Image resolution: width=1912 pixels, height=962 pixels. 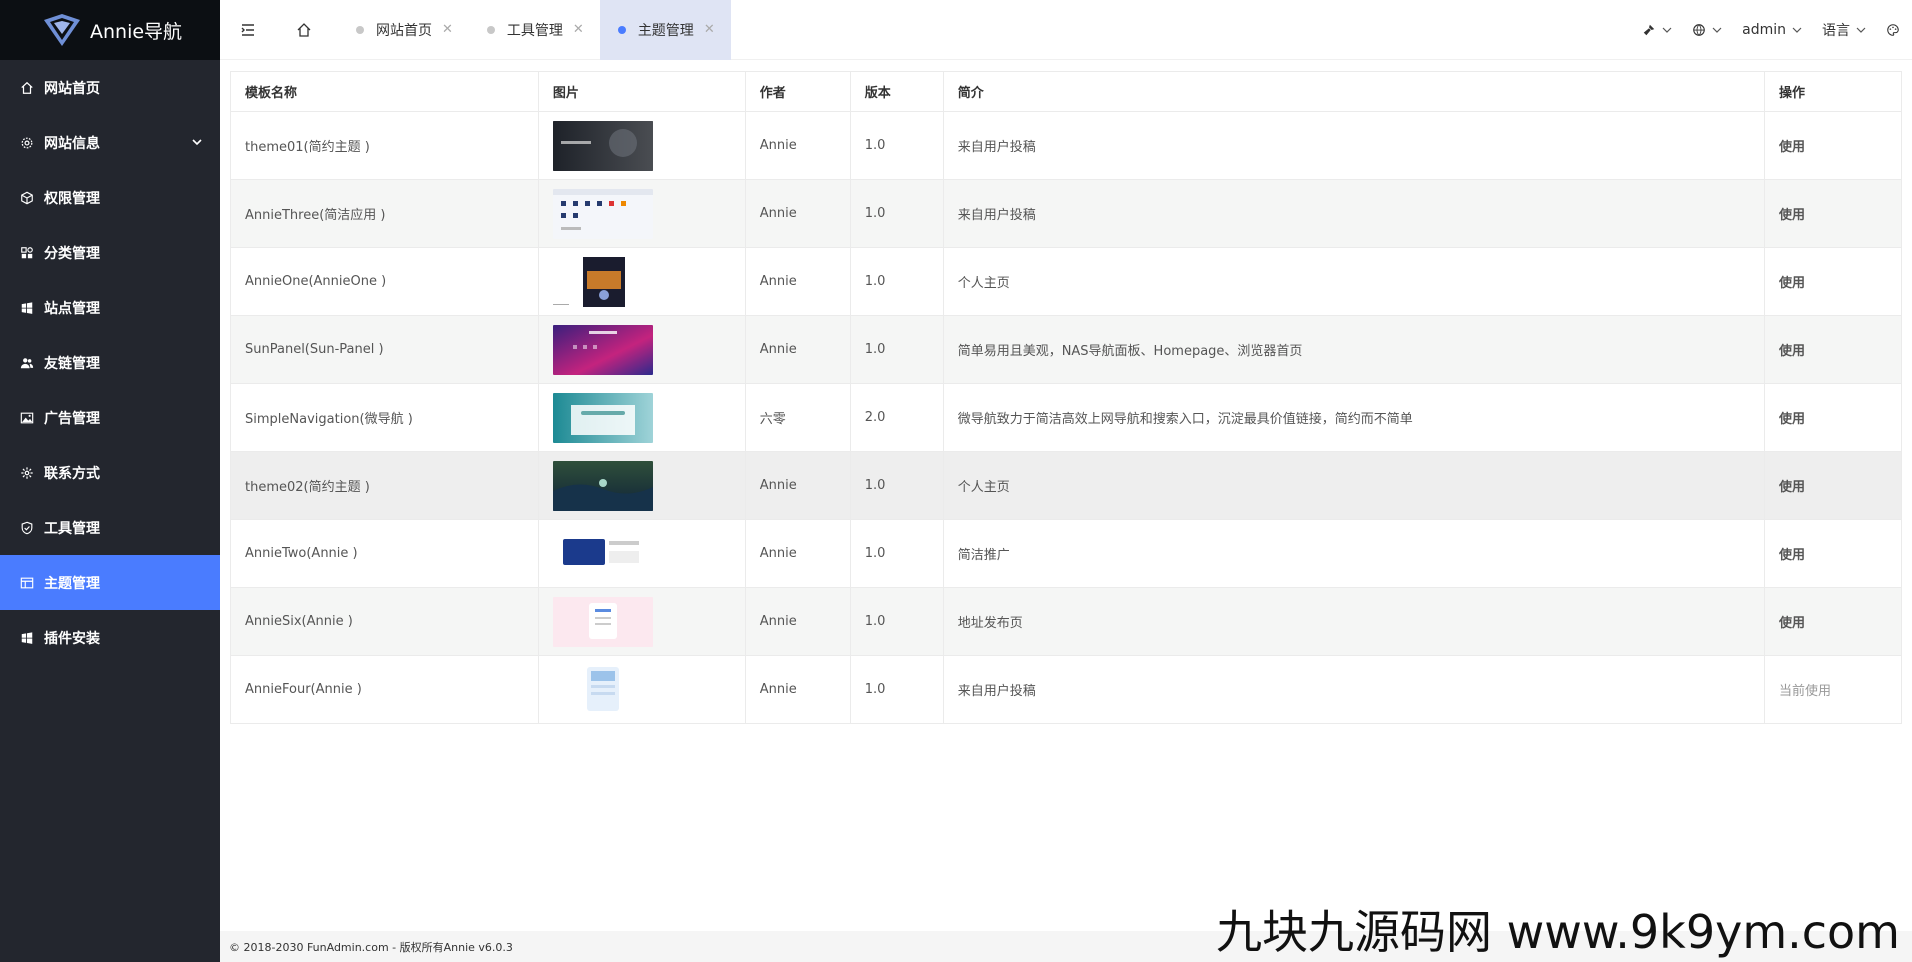 I want to click on logo: Annie导航, so click(x=110, y=30).